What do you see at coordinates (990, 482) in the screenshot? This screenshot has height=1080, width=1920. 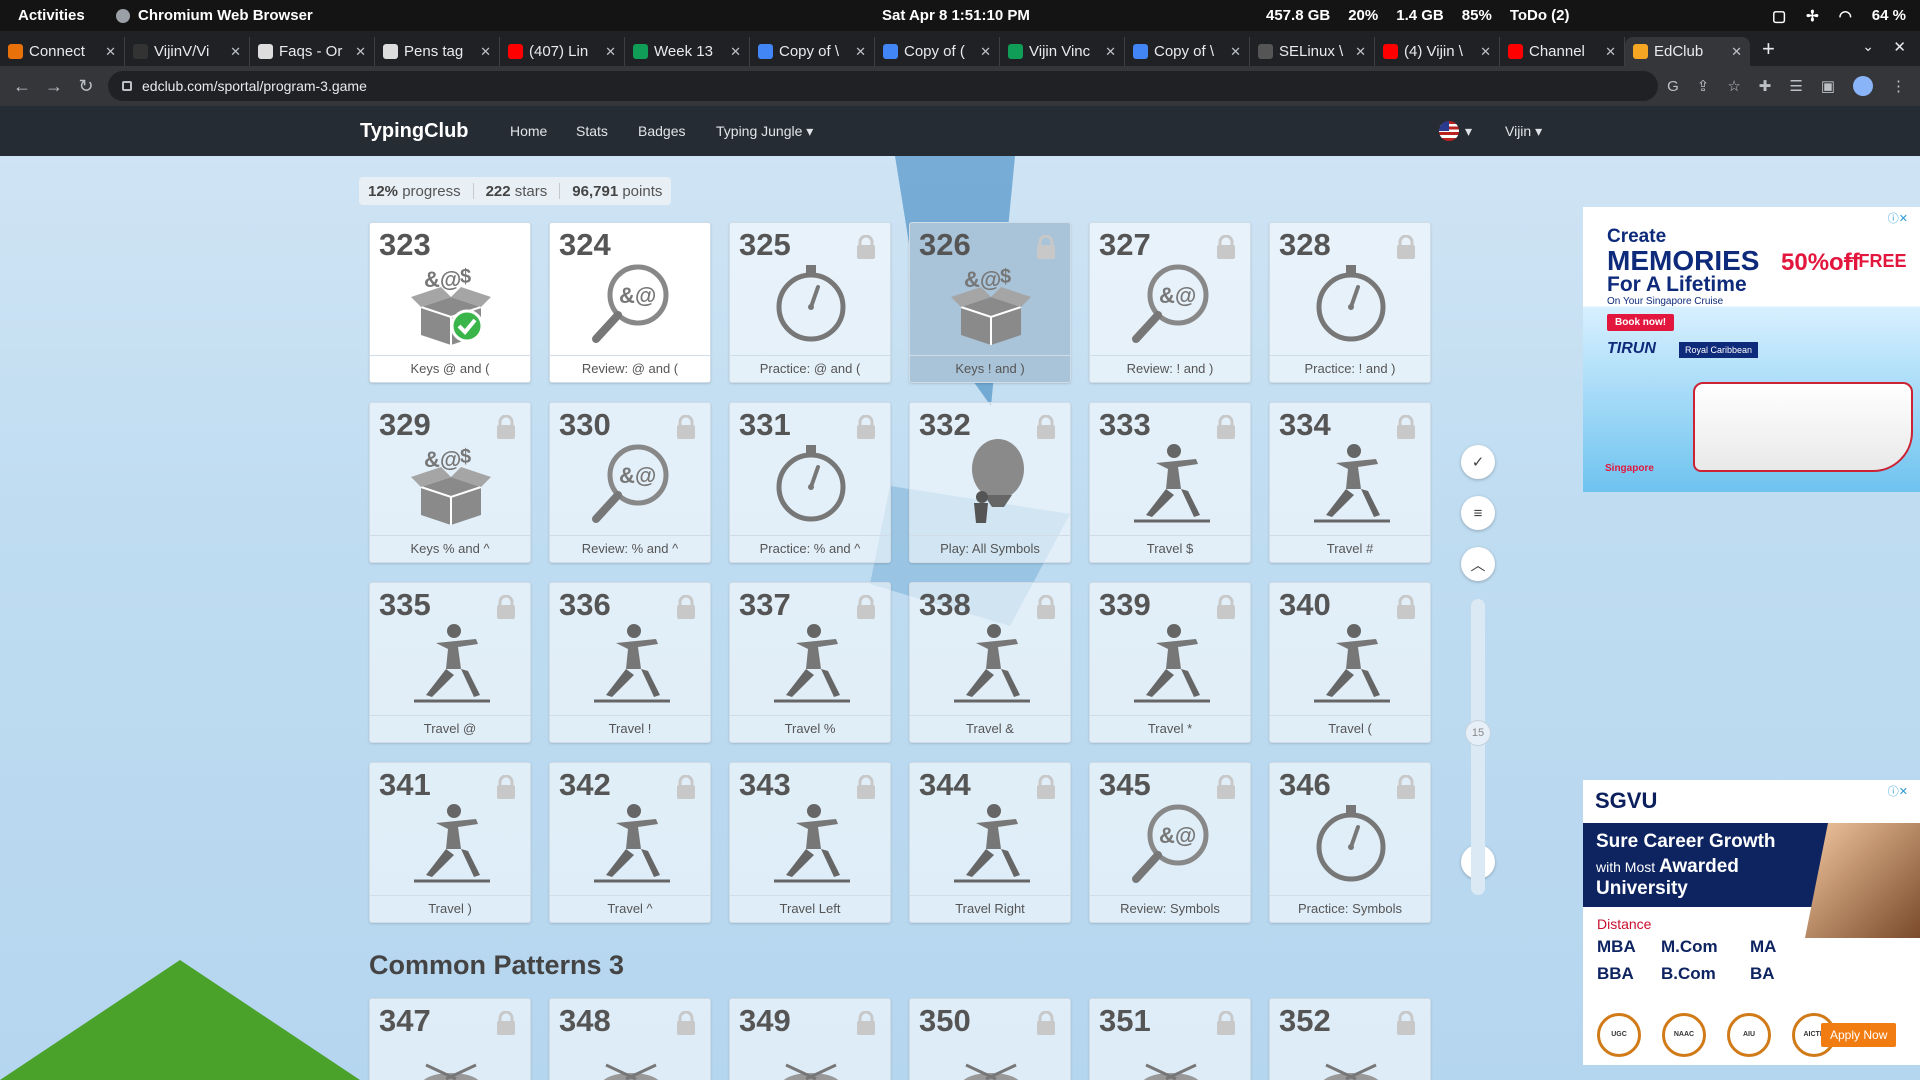 I see `lesson-card: 332 Play: All Symbols` at bounding box center [990, 482].